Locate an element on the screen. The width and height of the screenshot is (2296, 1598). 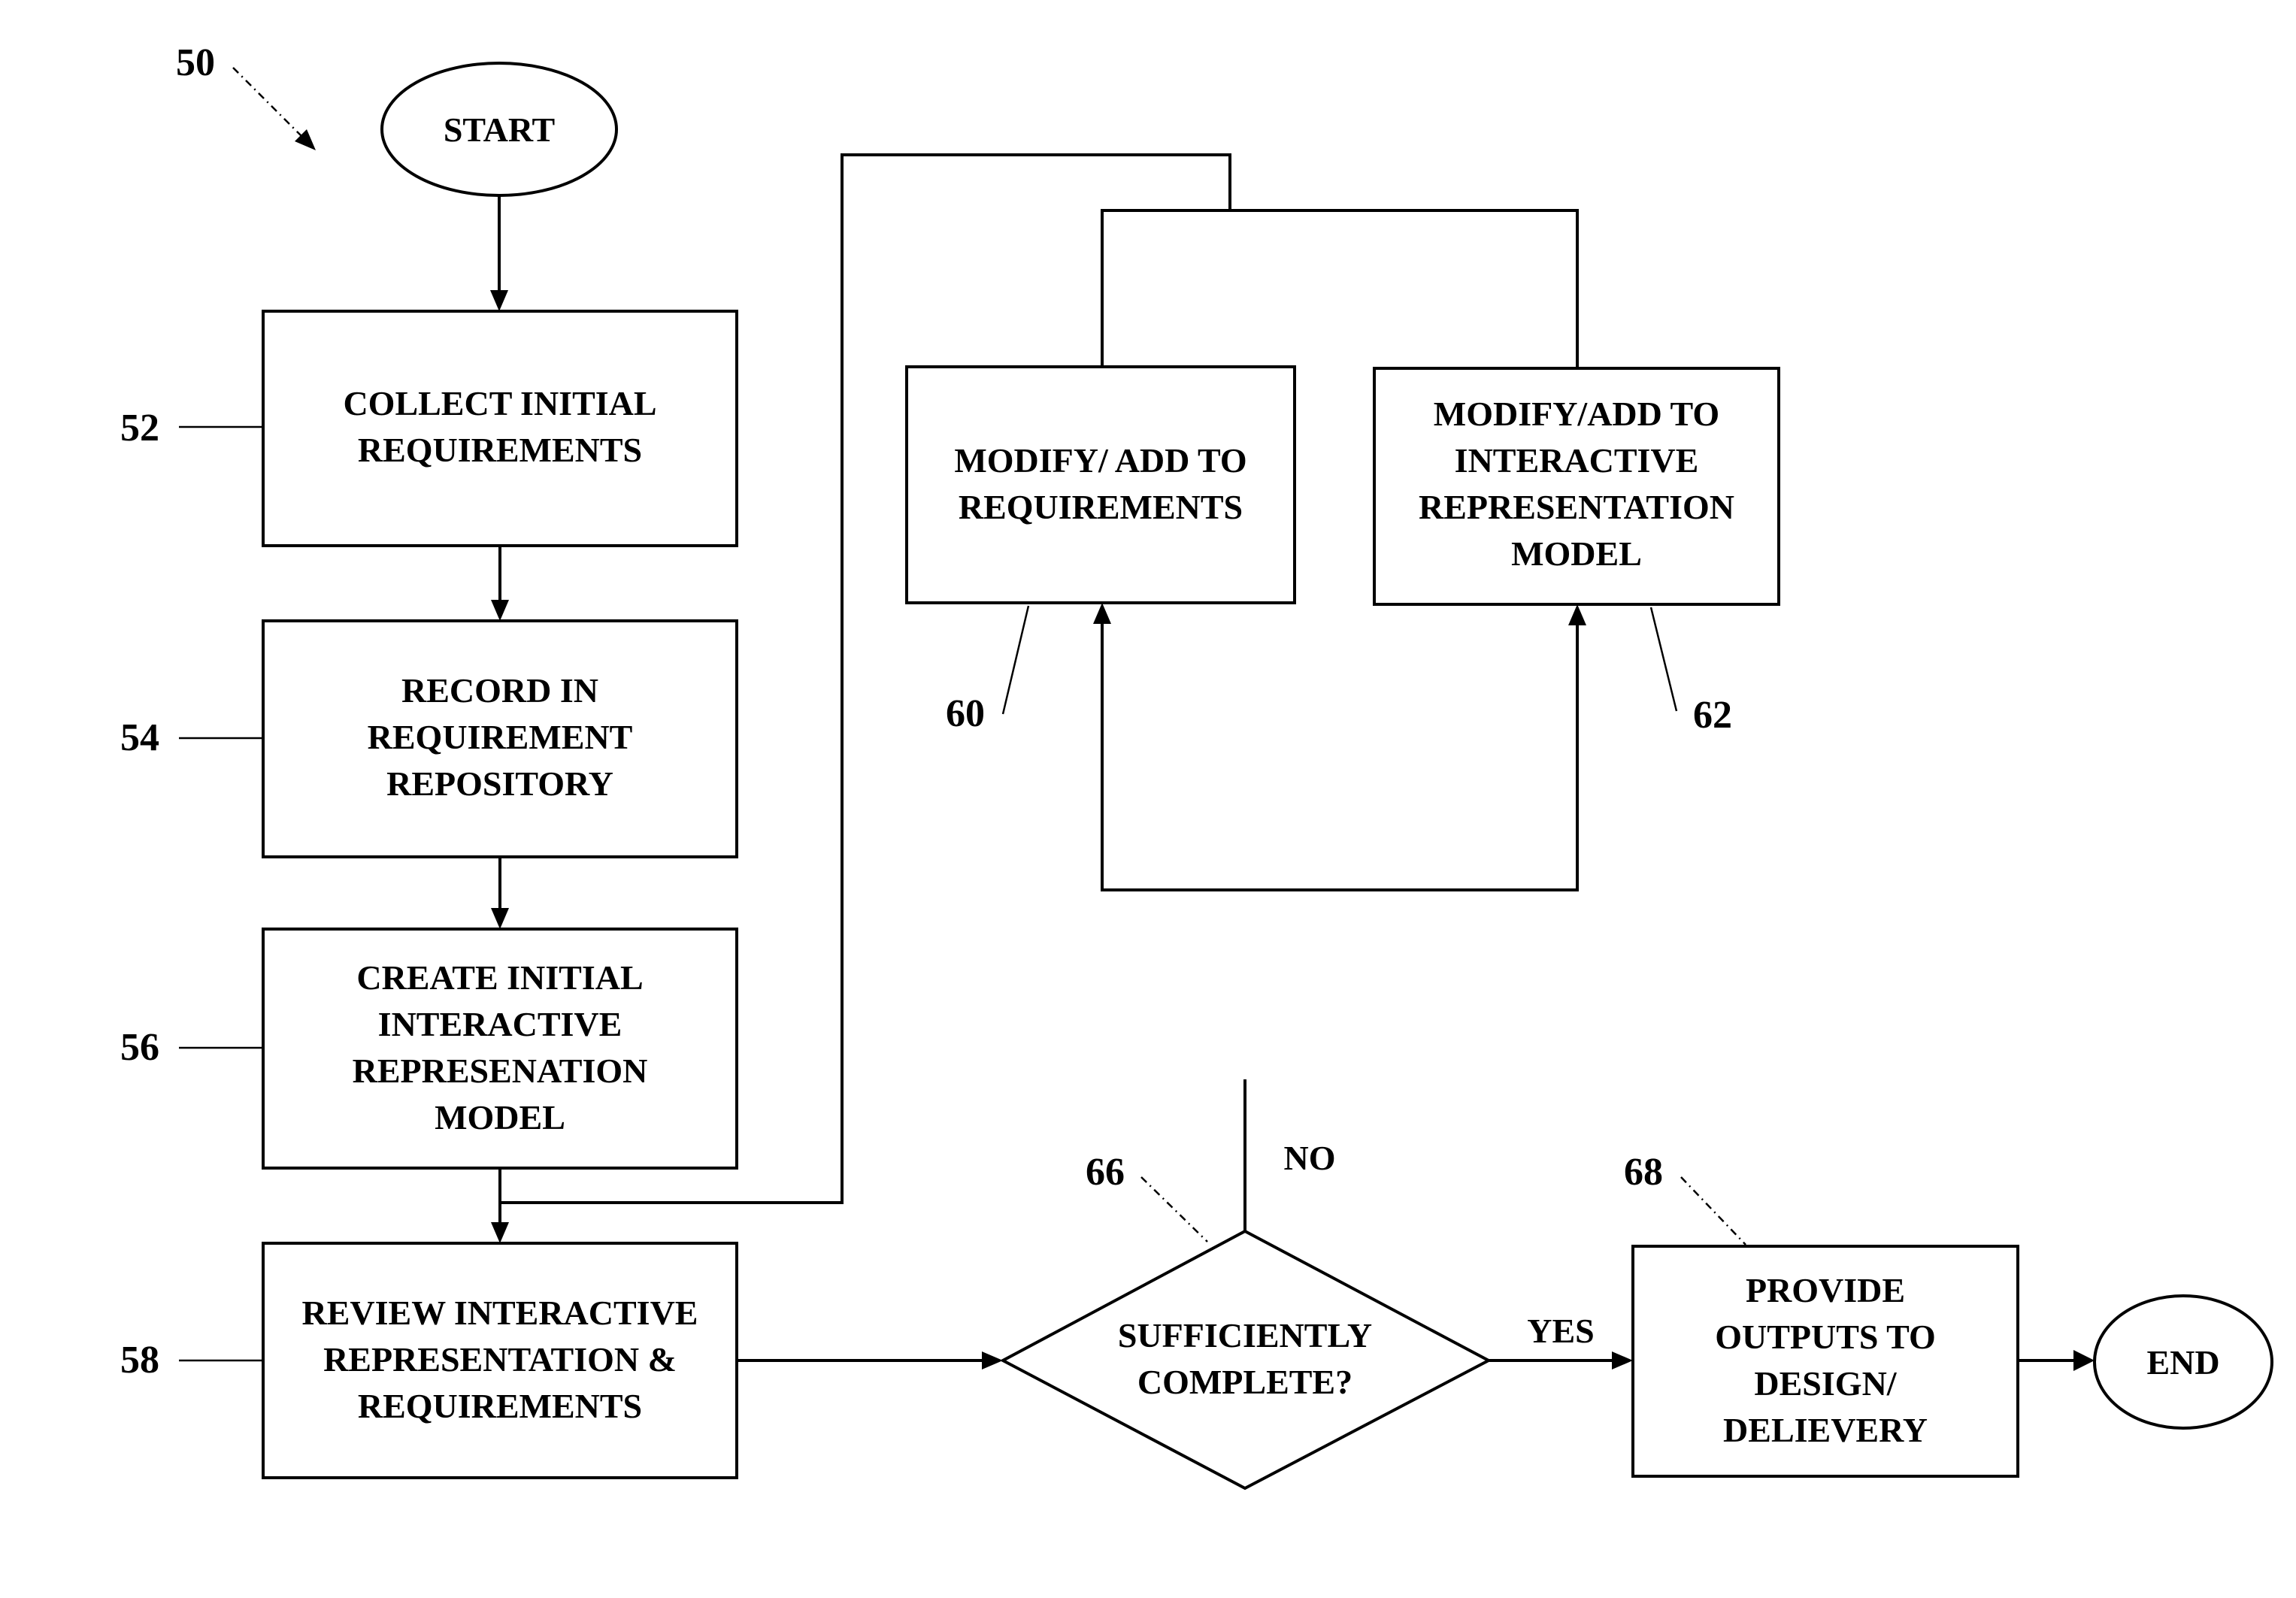
process-box-68: PROVIDE OUTPUTS TO DESIGN/ DELIEVERY is located at coordinates (1825, 1361).